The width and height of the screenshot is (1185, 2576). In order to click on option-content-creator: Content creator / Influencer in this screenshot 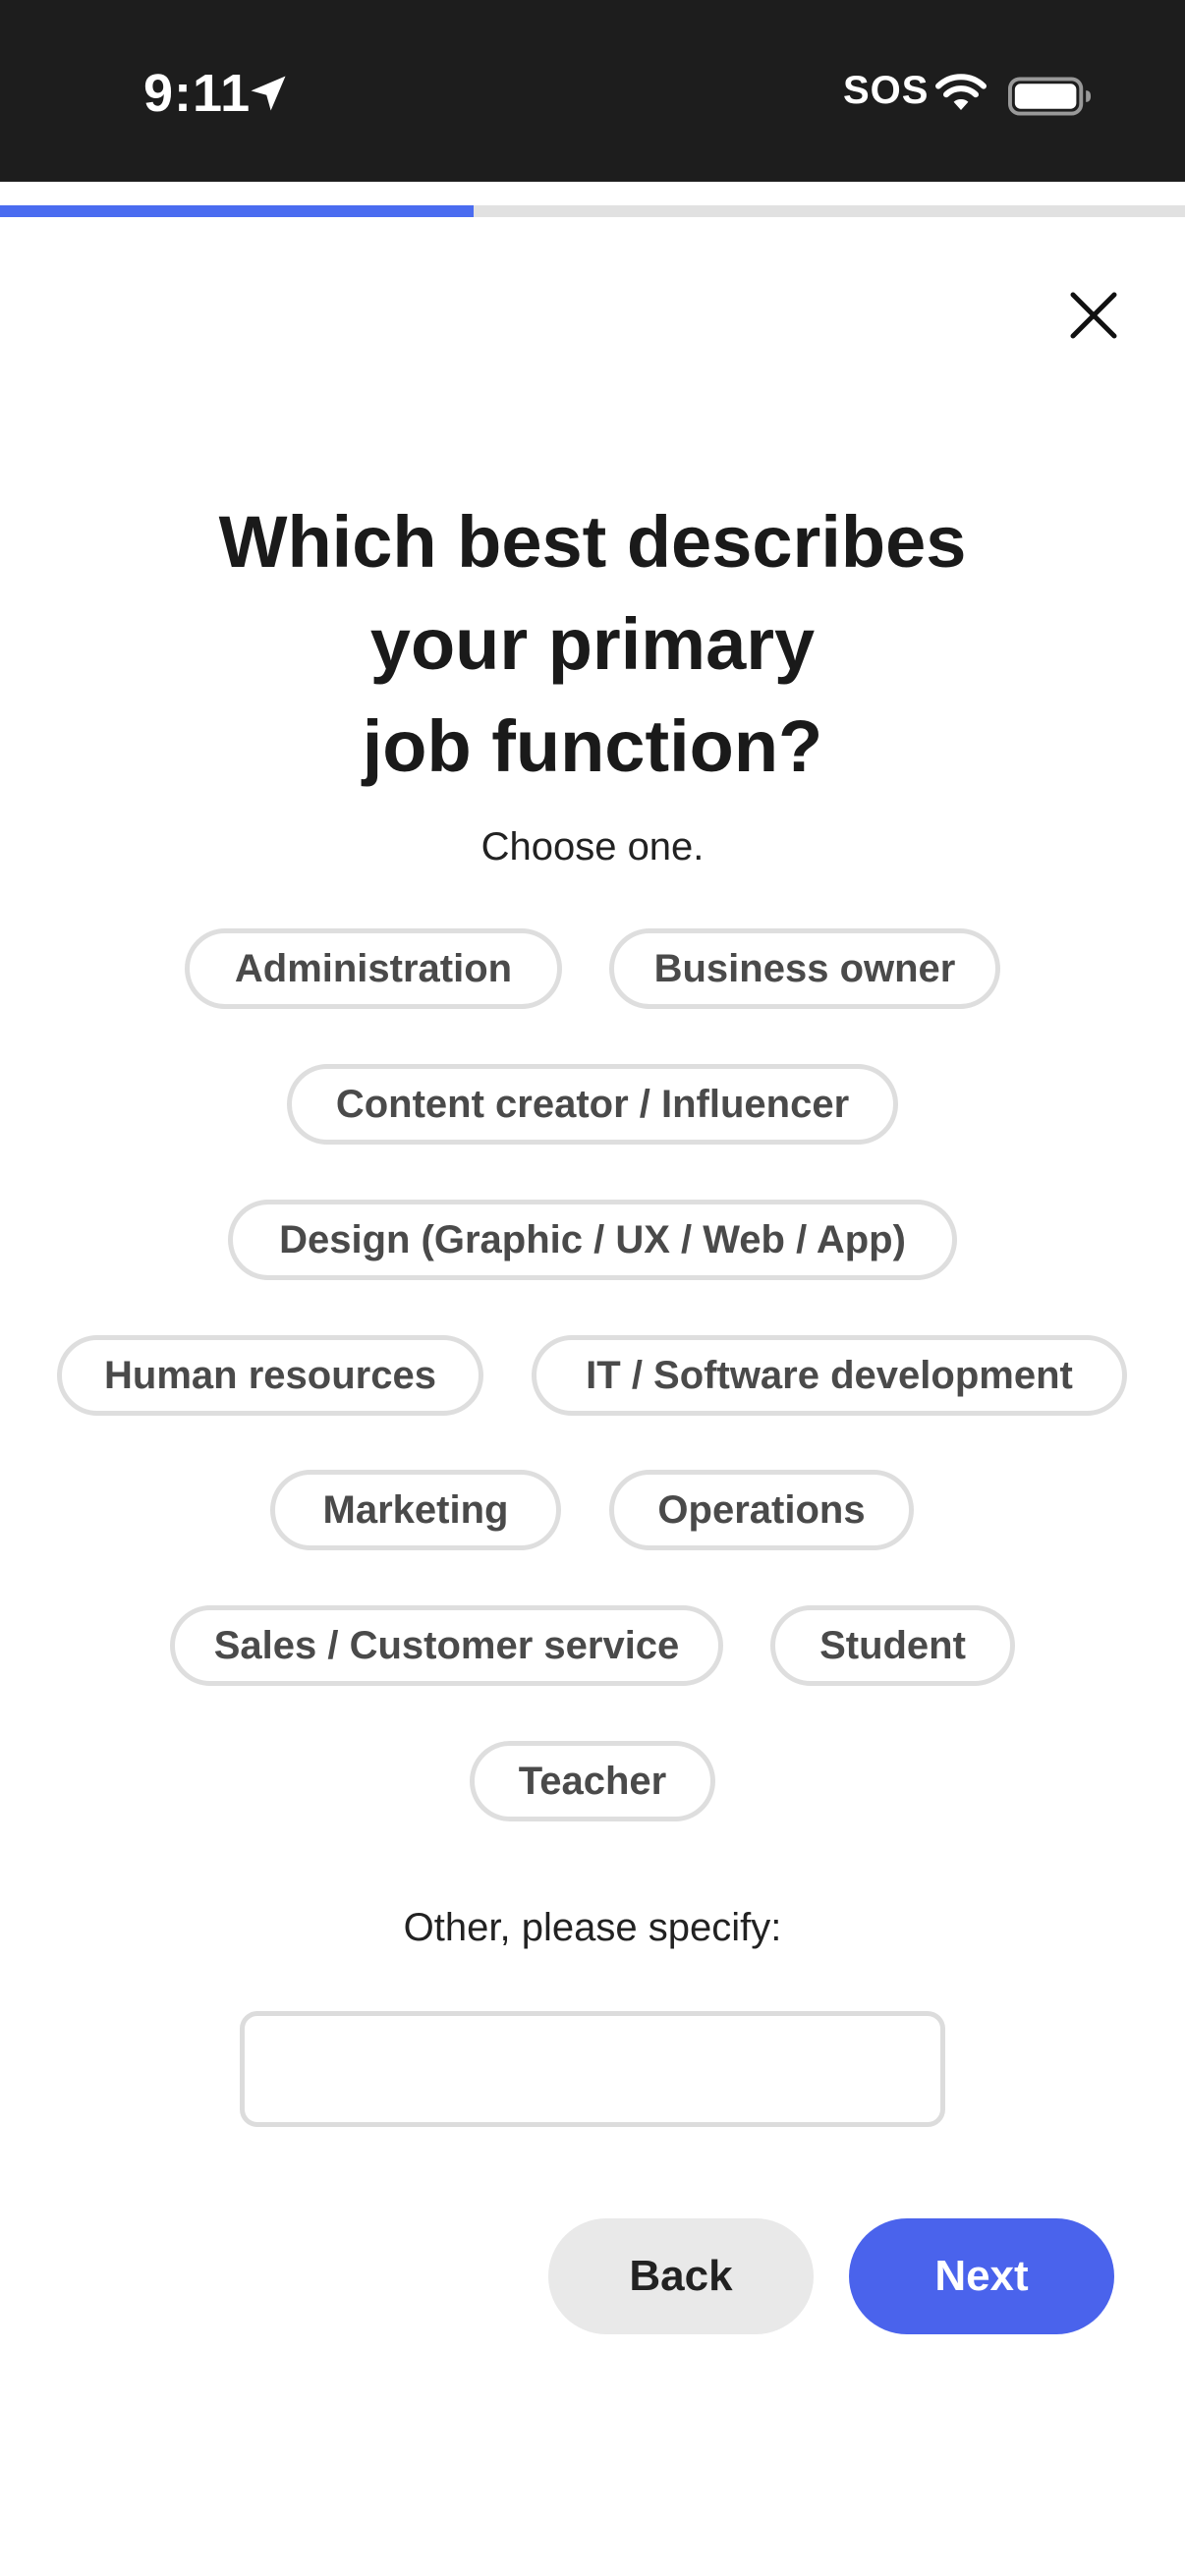, I will do `click(592, 1104)`.